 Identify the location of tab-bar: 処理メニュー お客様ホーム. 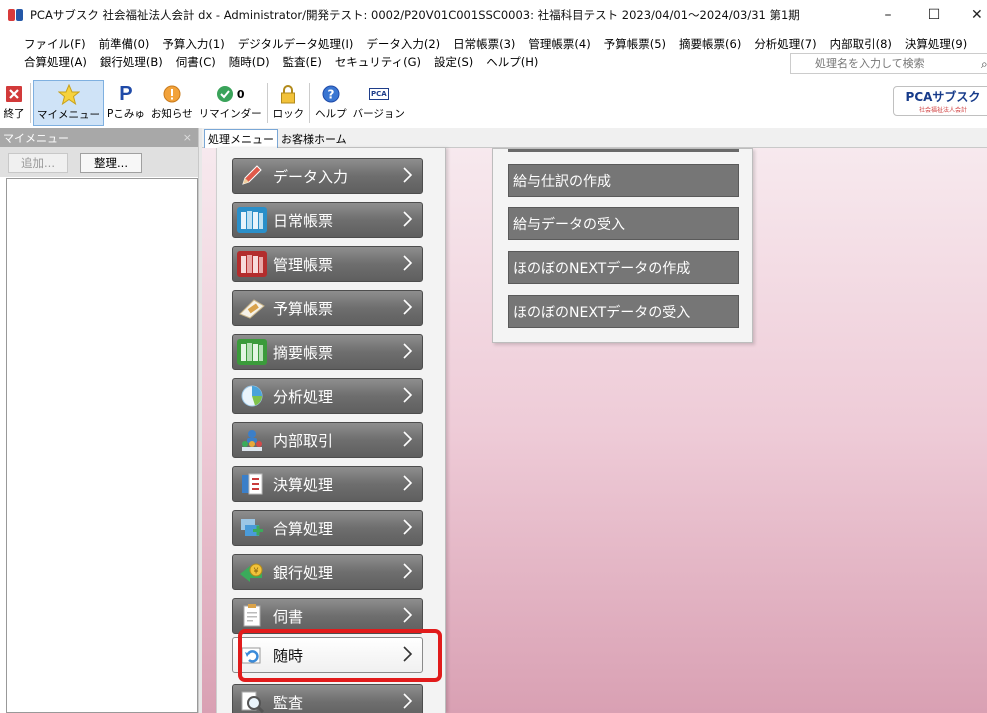
(594, 138).